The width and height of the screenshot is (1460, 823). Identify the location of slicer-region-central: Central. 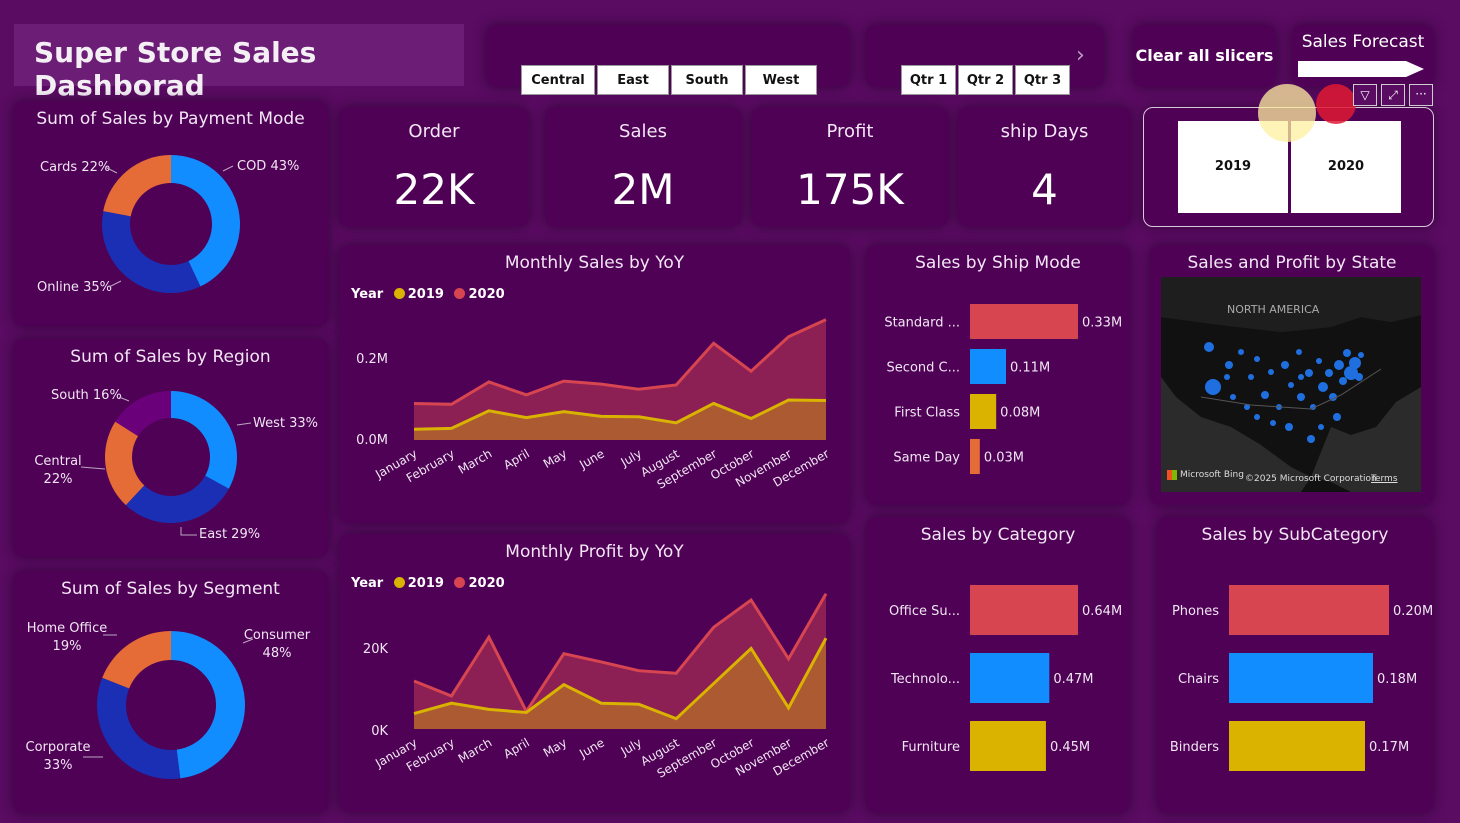
(558, 80).